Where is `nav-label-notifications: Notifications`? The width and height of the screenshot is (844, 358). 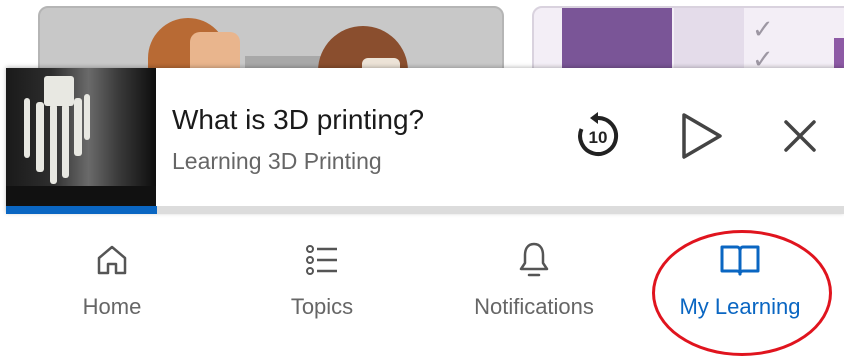 nav-label-notifications: Notifications is located at coordinates (534, 306).